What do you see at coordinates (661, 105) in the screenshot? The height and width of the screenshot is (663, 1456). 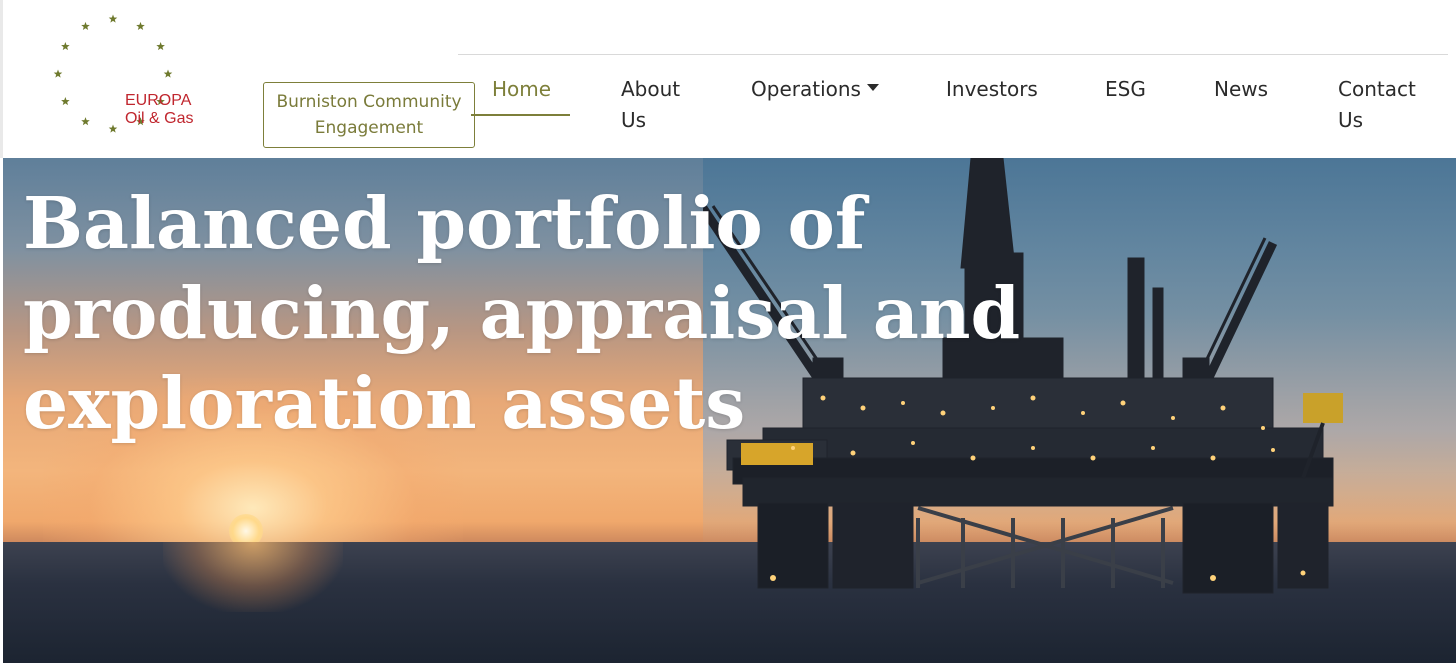 I see `nav-about-us: About Us` at bounding box center [661, 105].